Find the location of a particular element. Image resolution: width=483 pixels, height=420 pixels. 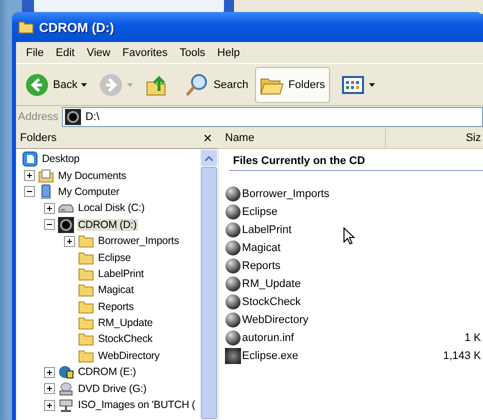

tree-item: DVD Drive (G:) is located at coordinates (112, 388).